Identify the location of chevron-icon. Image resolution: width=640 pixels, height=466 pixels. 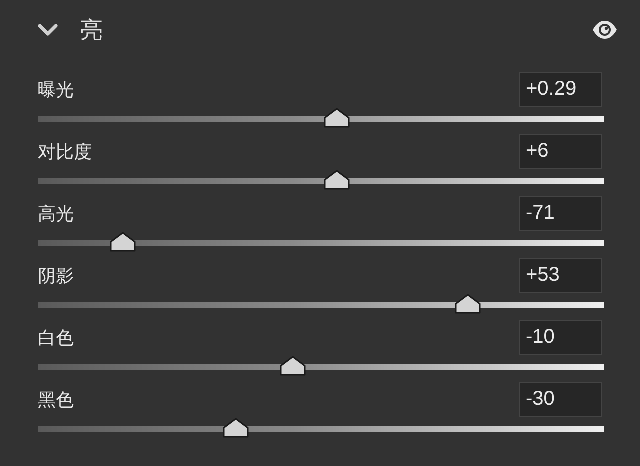
(48, 30).